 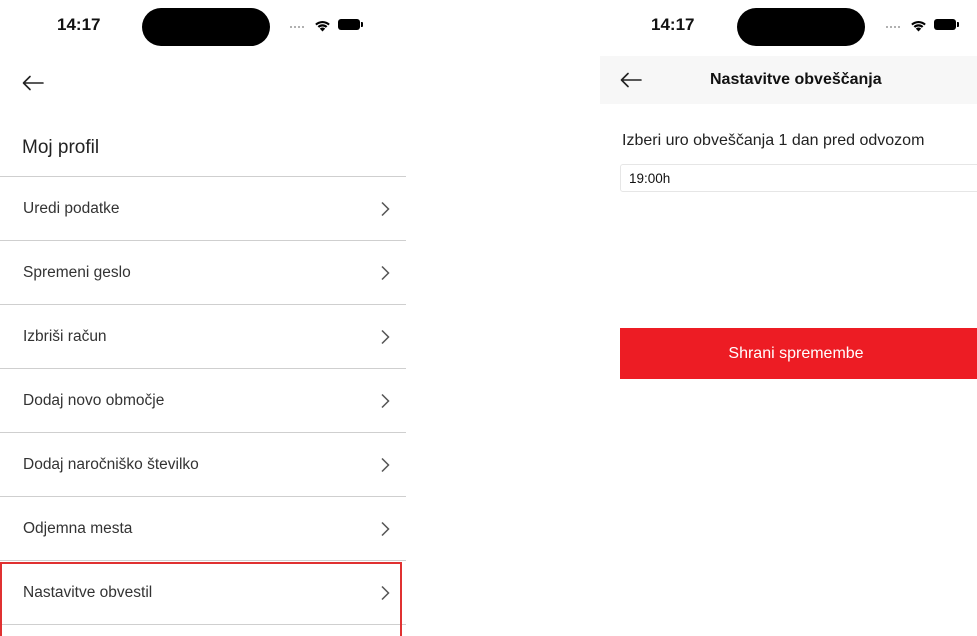 I want to click on menu-item-label: Uredi podatke, so click(x=71, y=208).